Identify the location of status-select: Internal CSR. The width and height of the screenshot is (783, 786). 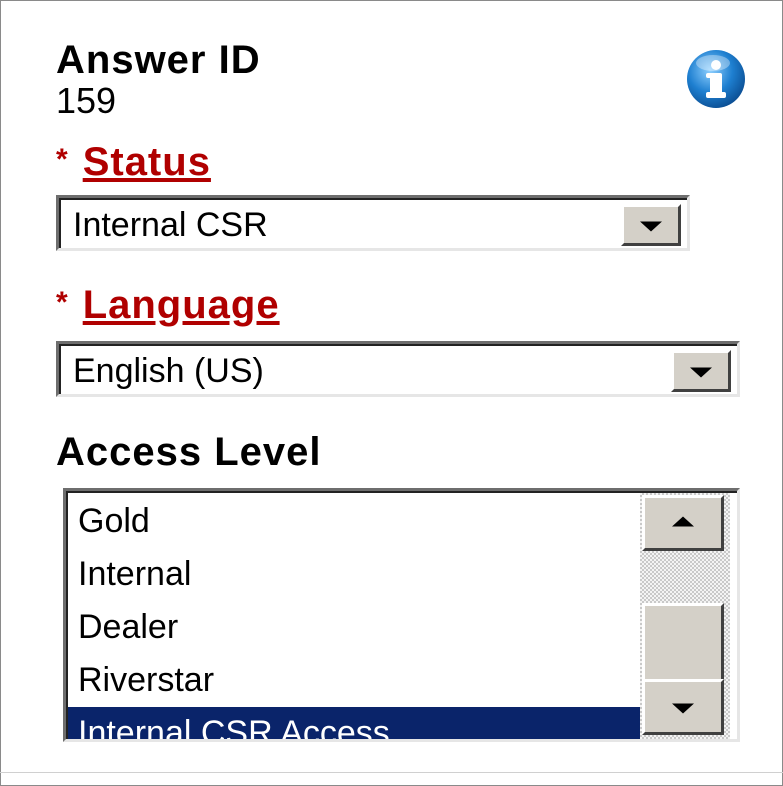
(373, 223).